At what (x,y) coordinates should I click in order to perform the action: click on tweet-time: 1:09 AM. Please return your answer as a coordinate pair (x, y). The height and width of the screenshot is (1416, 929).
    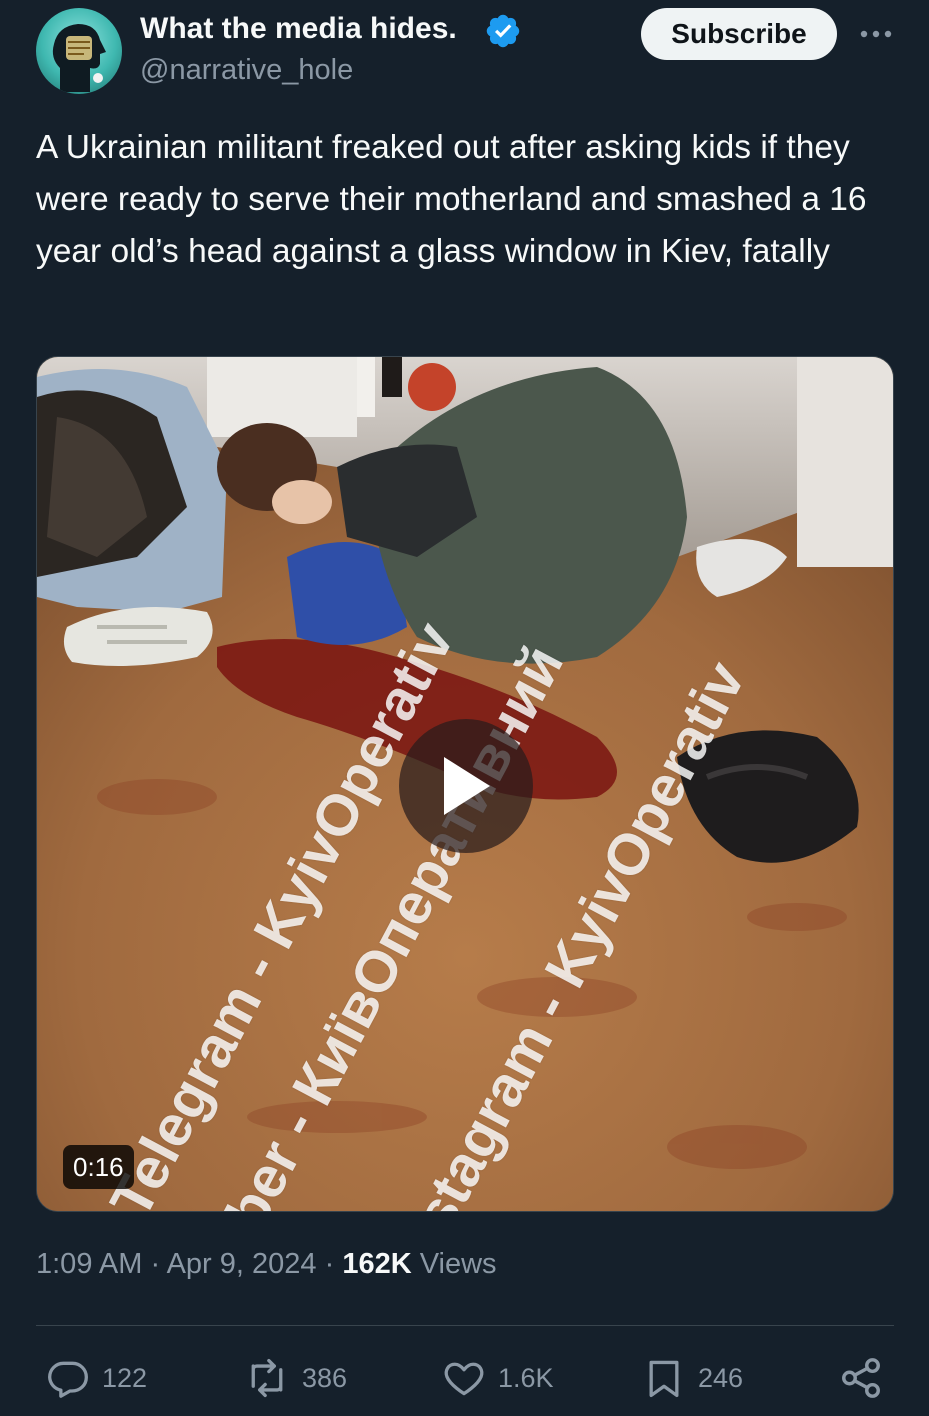
    Looking at the image, I should click on (89, 1264).